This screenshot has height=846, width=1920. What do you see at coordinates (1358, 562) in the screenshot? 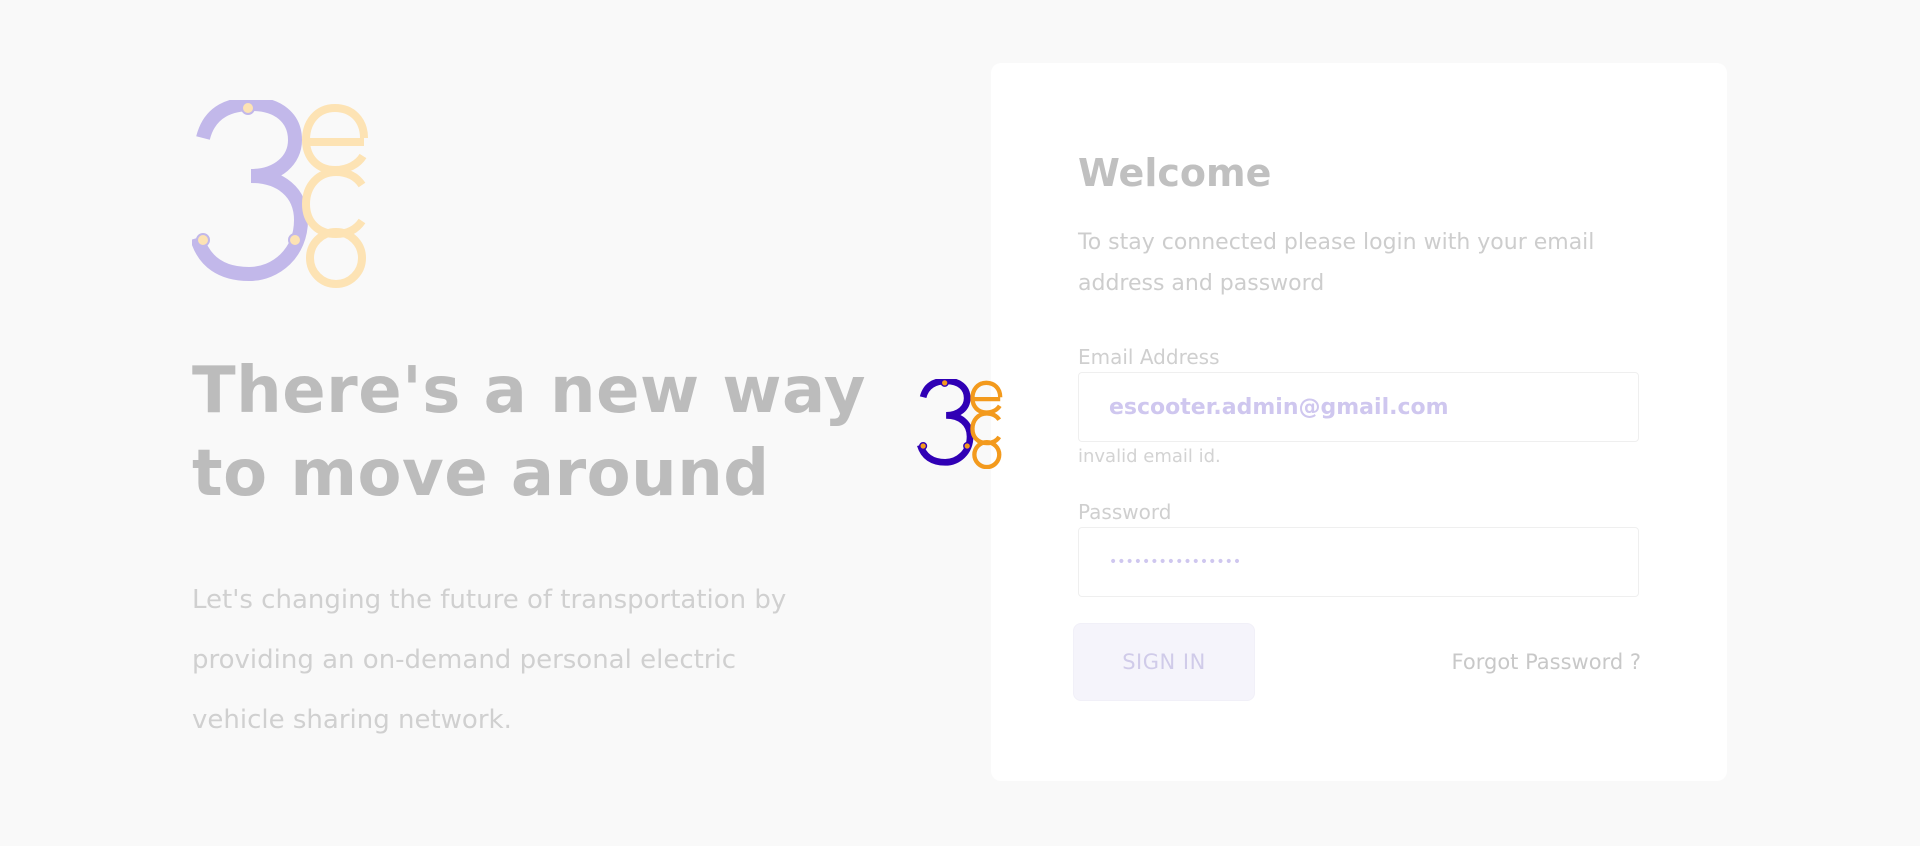
I see `password-field: ••••••••••••••••` at bounding box center [1358, 562].